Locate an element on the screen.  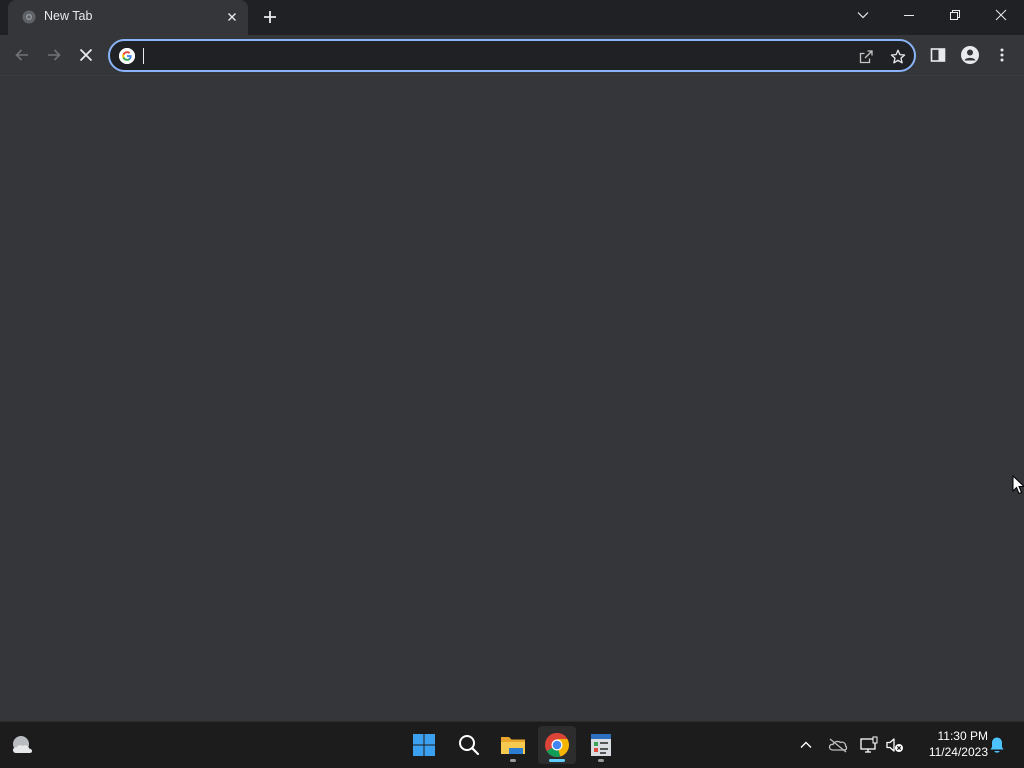
address-bar is located at coordinates (512, 55).